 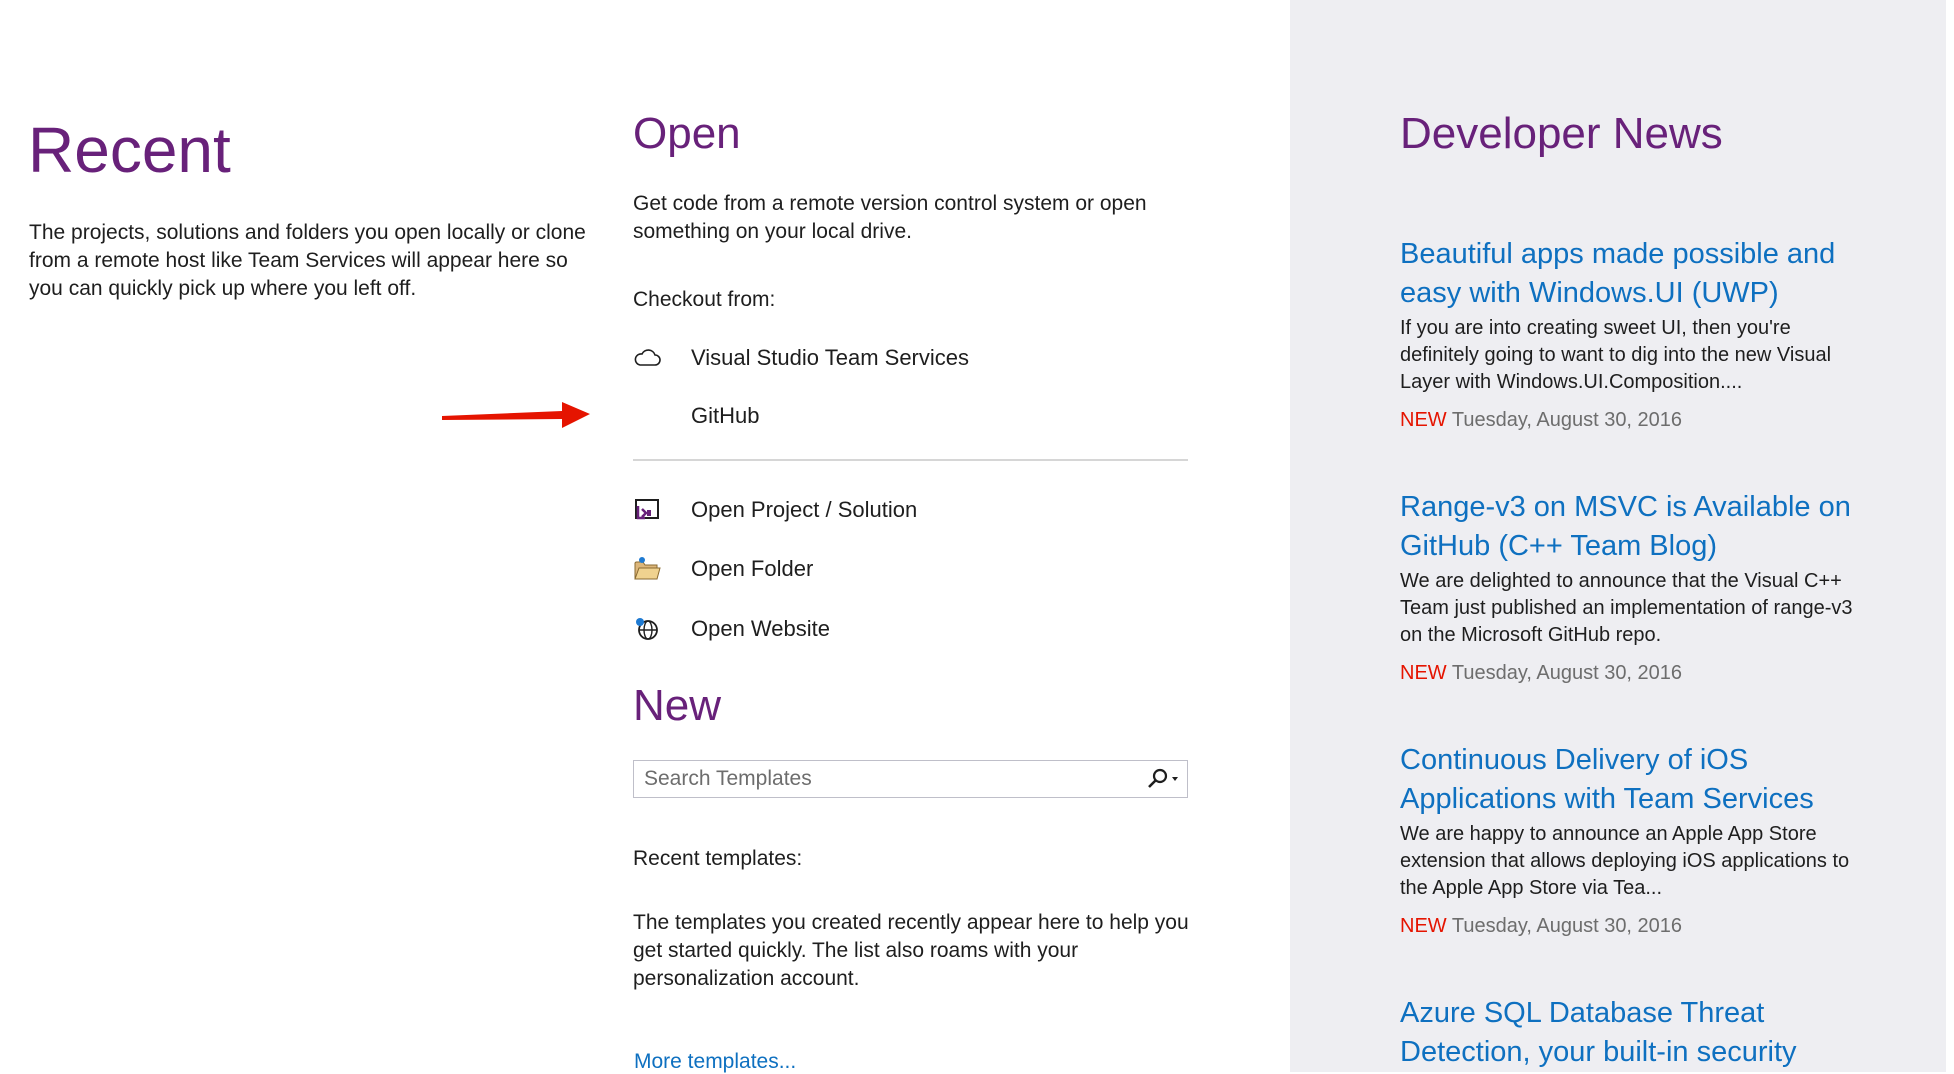 I want to click on checkout-github-label: GitHub, so click(x=725, y=415).